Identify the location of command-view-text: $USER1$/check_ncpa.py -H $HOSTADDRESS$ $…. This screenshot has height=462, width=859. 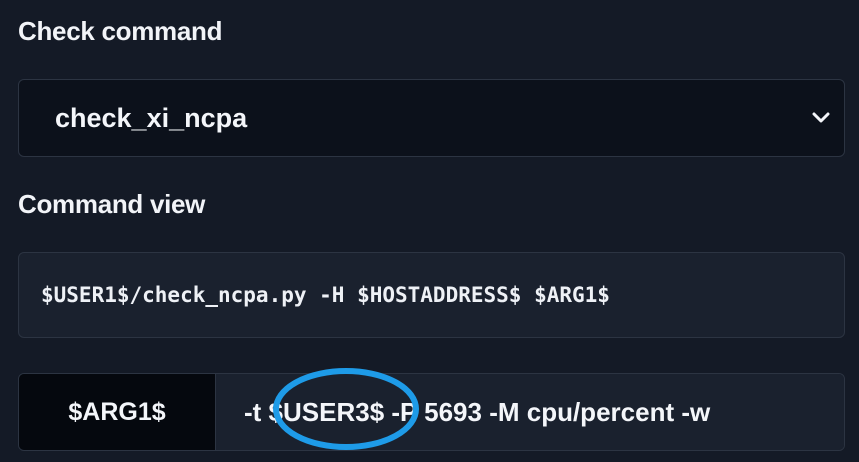
(325, 295).